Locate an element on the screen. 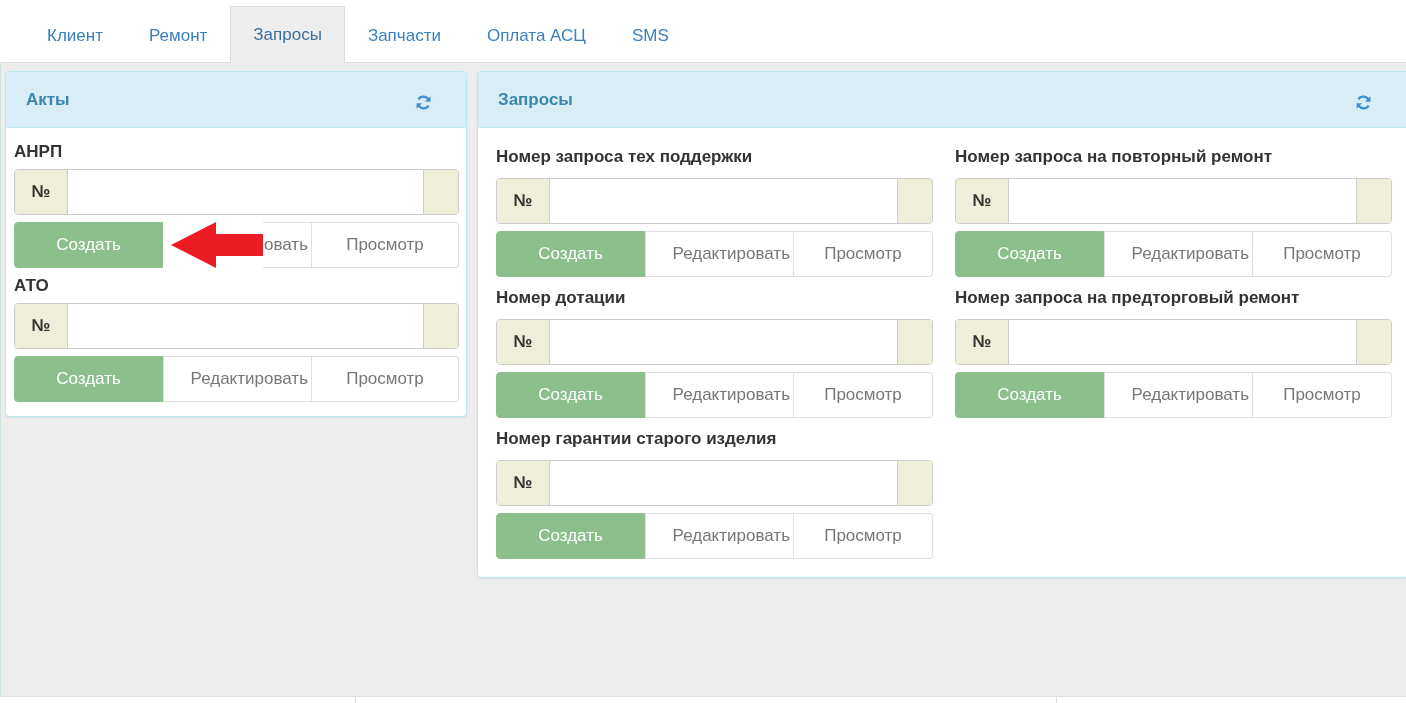  tab: SMS is located at coordinates (650, 35).